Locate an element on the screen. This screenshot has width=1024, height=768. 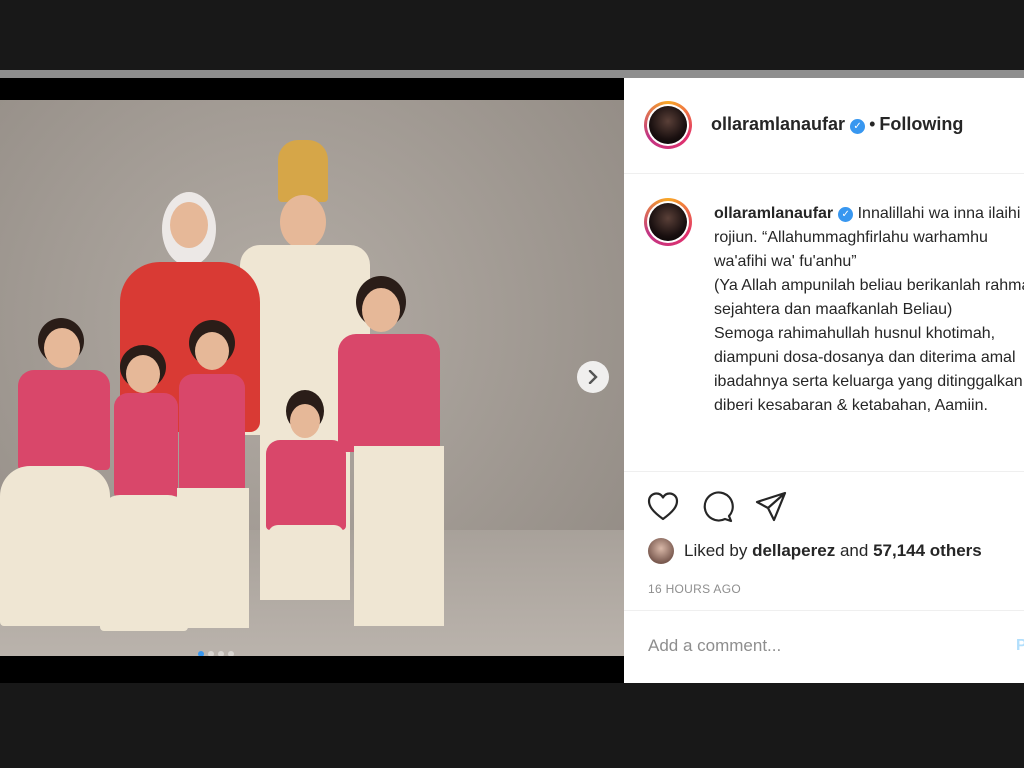
heart-icon is located at coordinates (663, 507).